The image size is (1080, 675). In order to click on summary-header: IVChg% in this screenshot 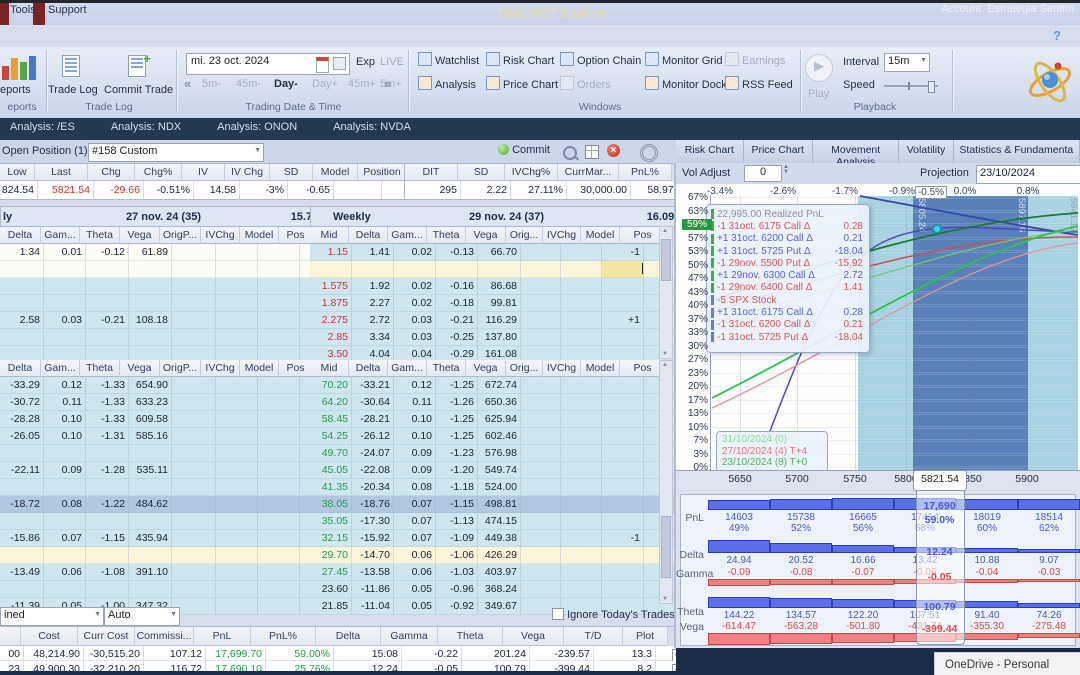, I will do `click(531, 172)`.